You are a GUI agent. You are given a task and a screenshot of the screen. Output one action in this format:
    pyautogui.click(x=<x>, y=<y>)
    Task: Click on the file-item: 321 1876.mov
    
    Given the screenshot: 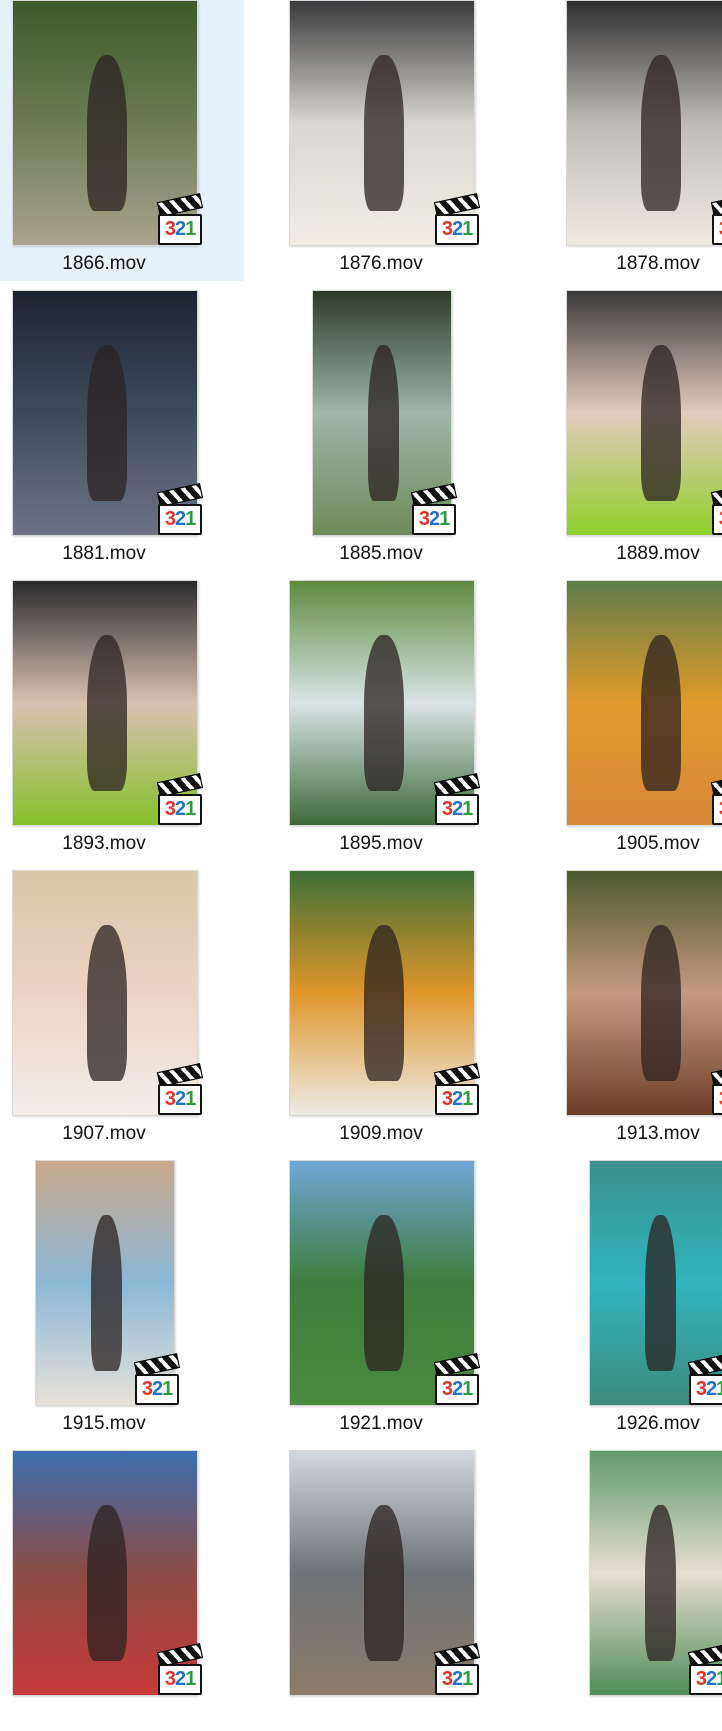 What is the action you would take?
    pyautogui.click(x=399, y=140)
    